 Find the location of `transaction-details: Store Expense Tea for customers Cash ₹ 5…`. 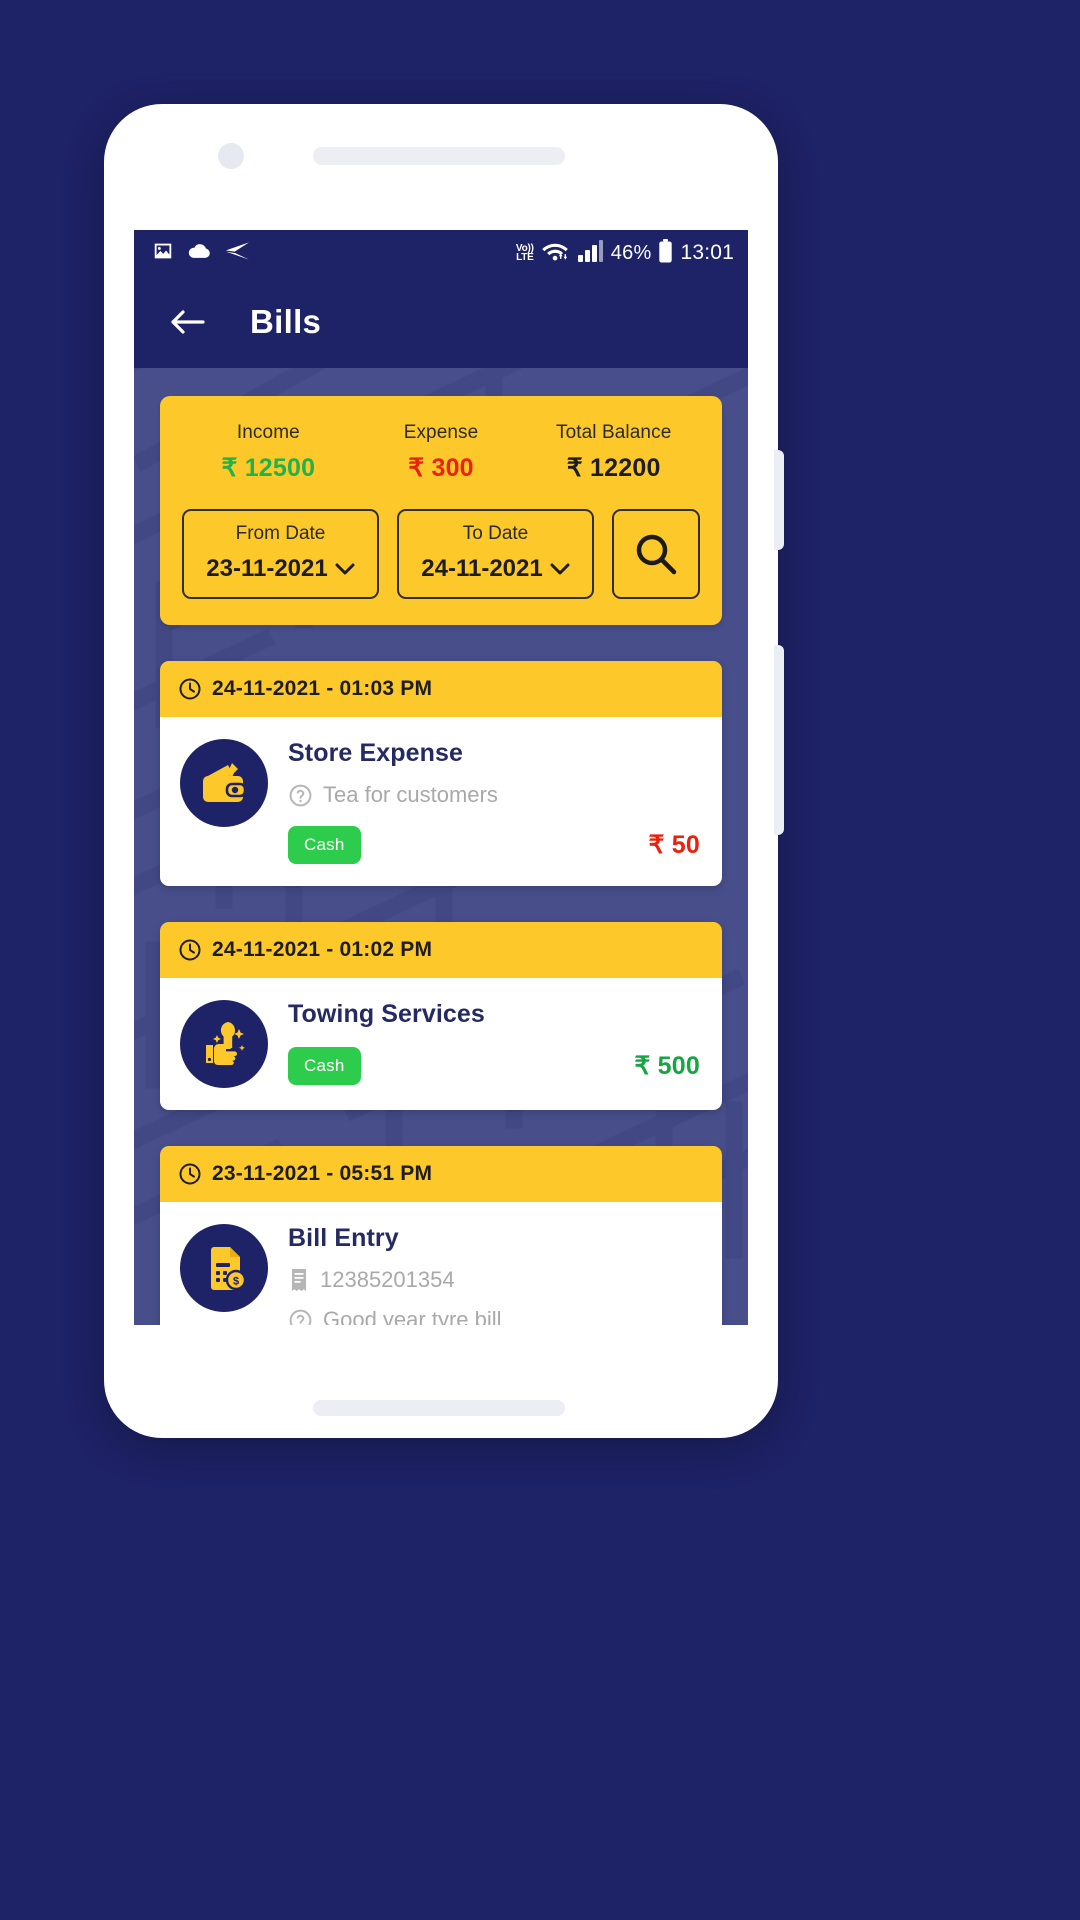

transaction-details: Store Expense Tea for customers Cash ₹ 5… is located at coordinates (494, 801).